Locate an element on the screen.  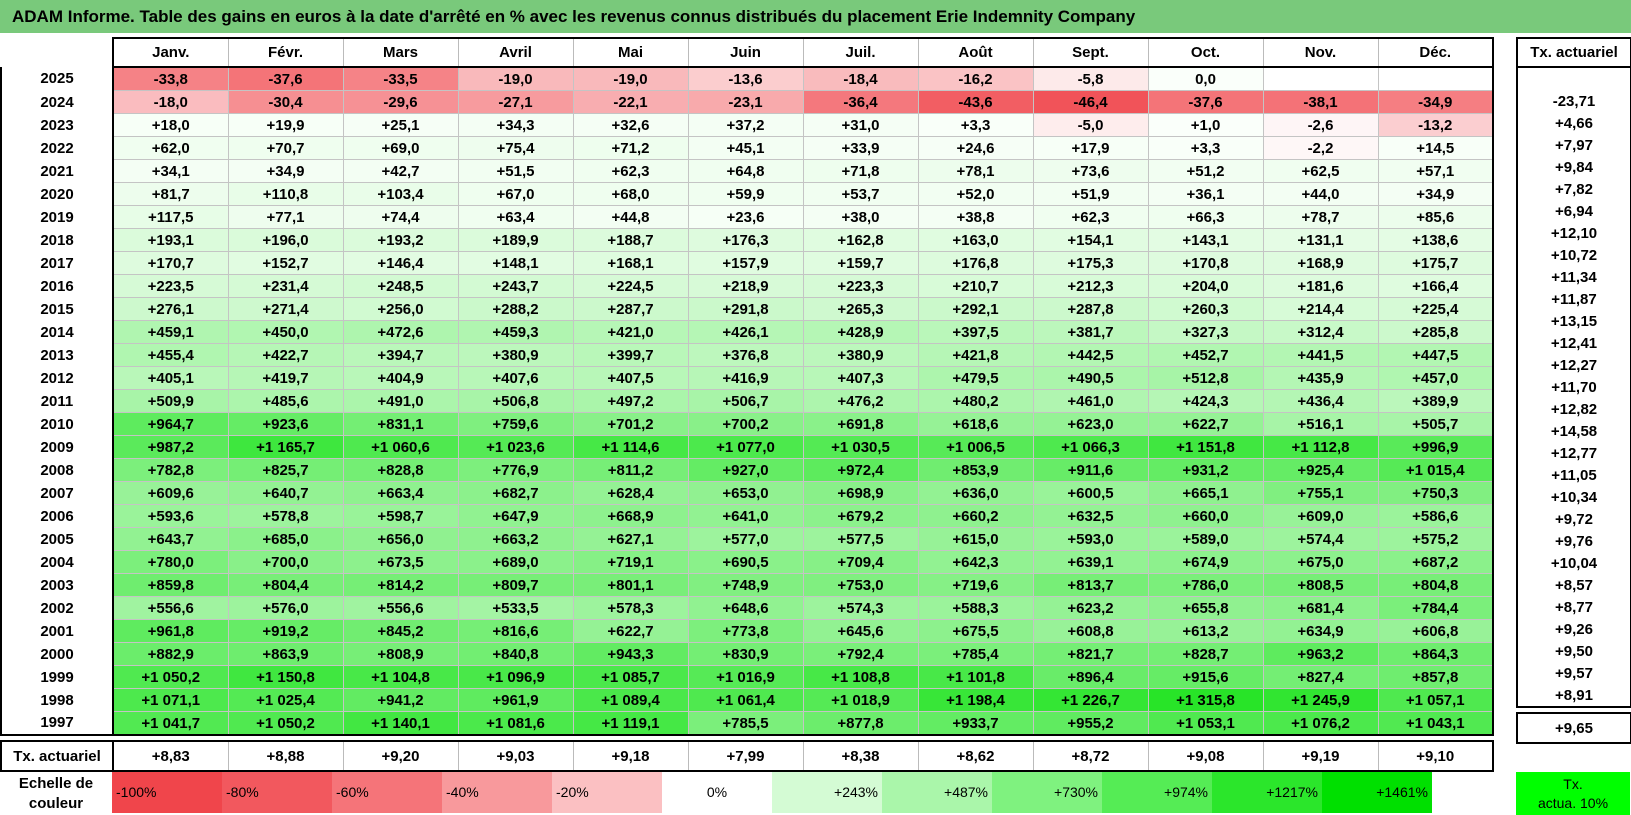
gain-cell: +598,7 is located at coordinates (400, 516).